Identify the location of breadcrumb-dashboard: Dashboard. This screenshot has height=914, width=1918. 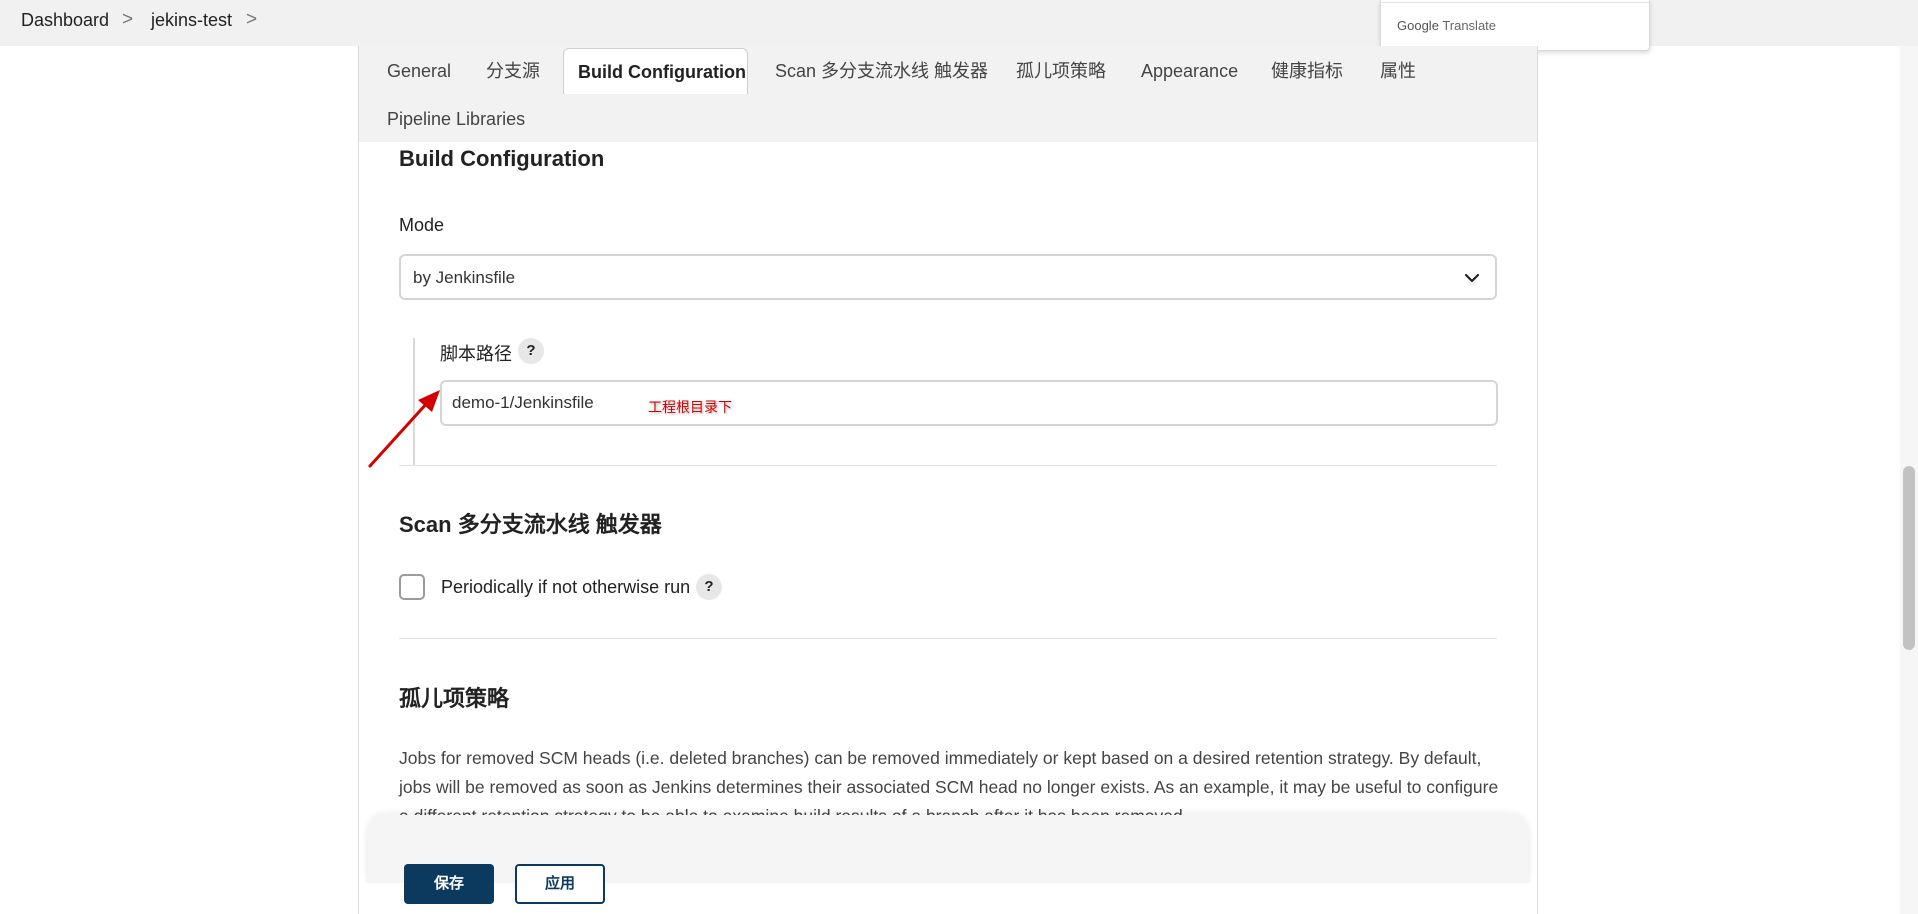
(65, 20).